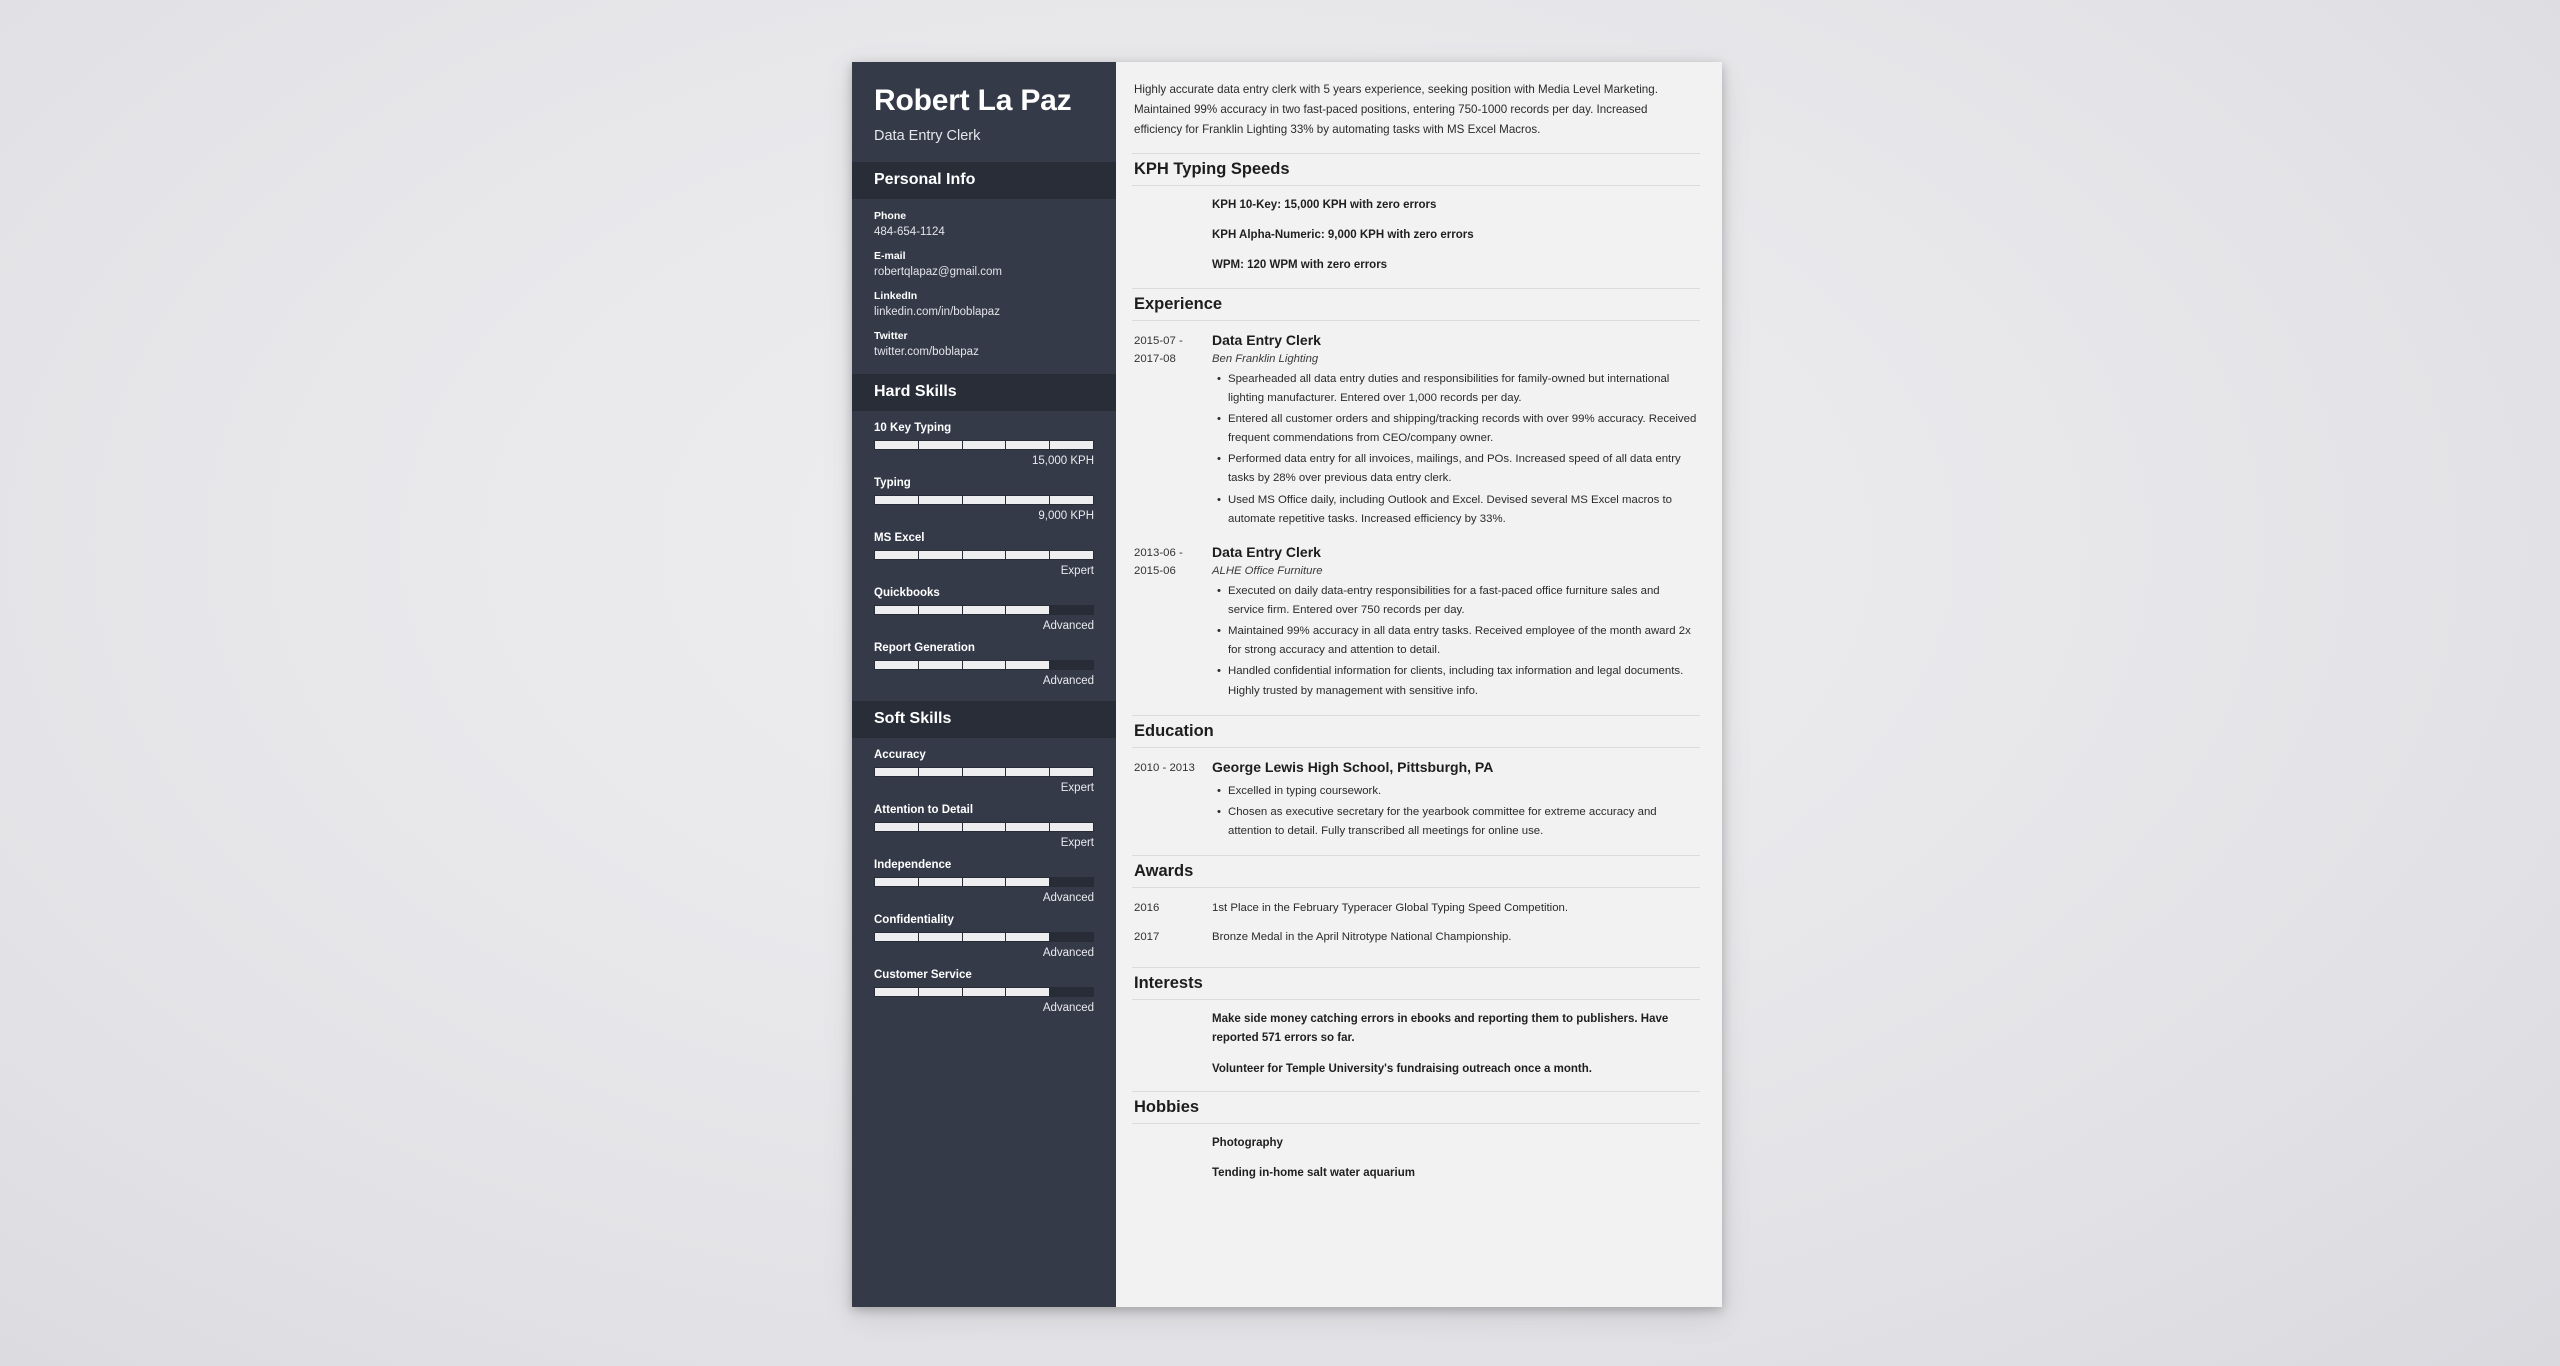 This screenshot has height=1366, width=2560. What do you see at coordinates (1416, 984) in the screenshot?
I see `section-title: Interests` at bounding box center [1416, 984].